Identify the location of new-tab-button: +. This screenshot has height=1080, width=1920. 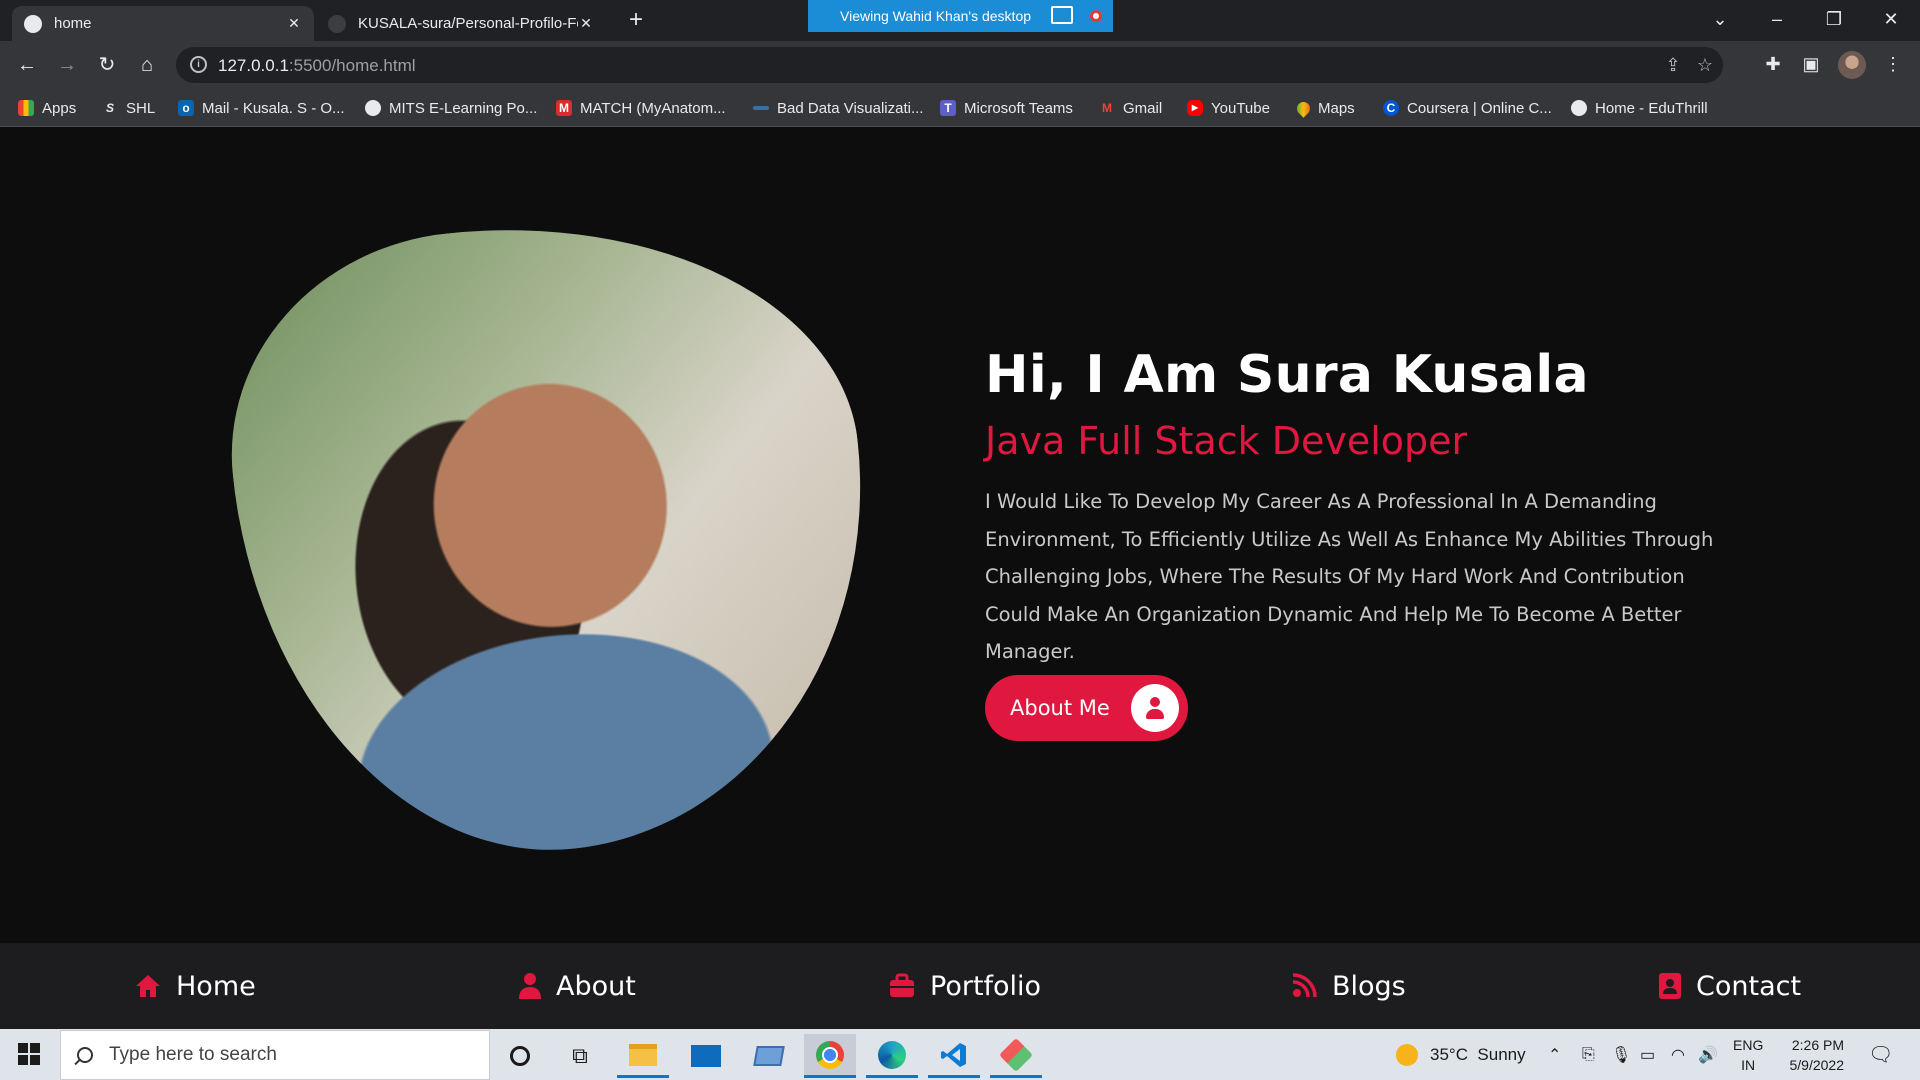
(636, 20).